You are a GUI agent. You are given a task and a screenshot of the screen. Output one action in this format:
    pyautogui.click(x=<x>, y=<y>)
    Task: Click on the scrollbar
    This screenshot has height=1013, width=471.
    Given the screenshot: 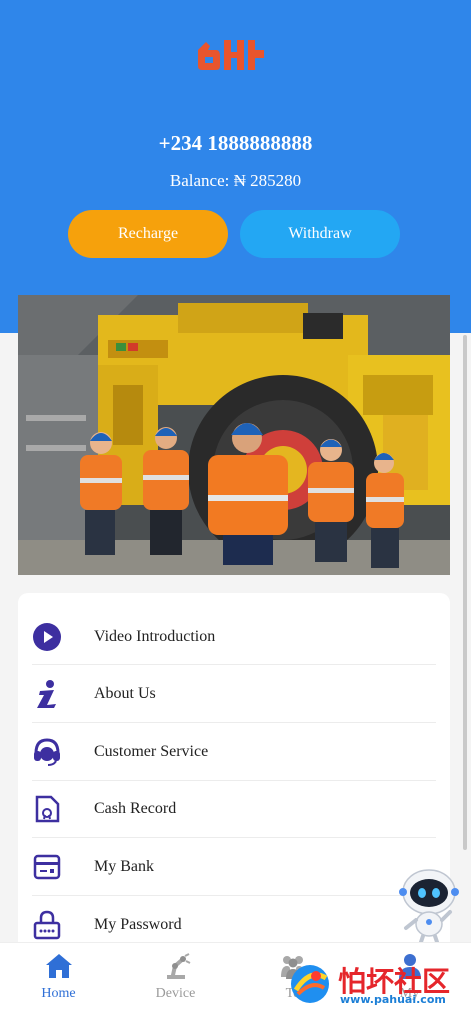 What is the action you would take?
    pyautogui.click(x=465, y=592)
    